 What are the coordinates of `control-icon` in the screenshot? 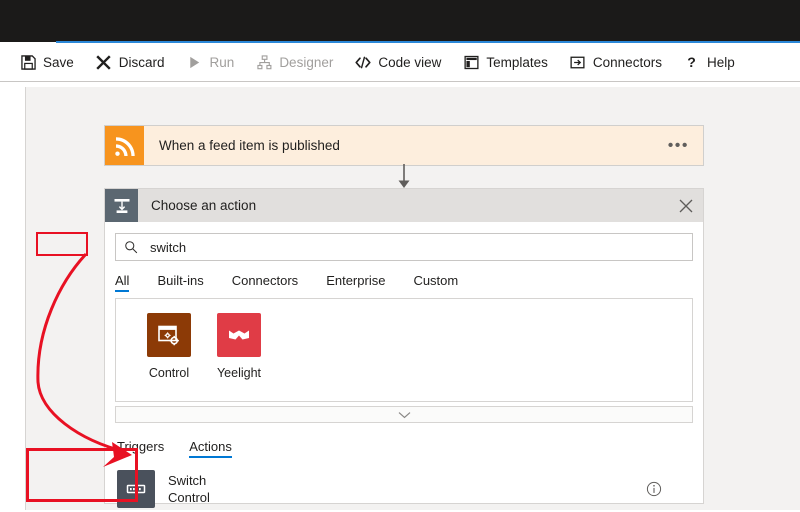 It's located at (169, 335).